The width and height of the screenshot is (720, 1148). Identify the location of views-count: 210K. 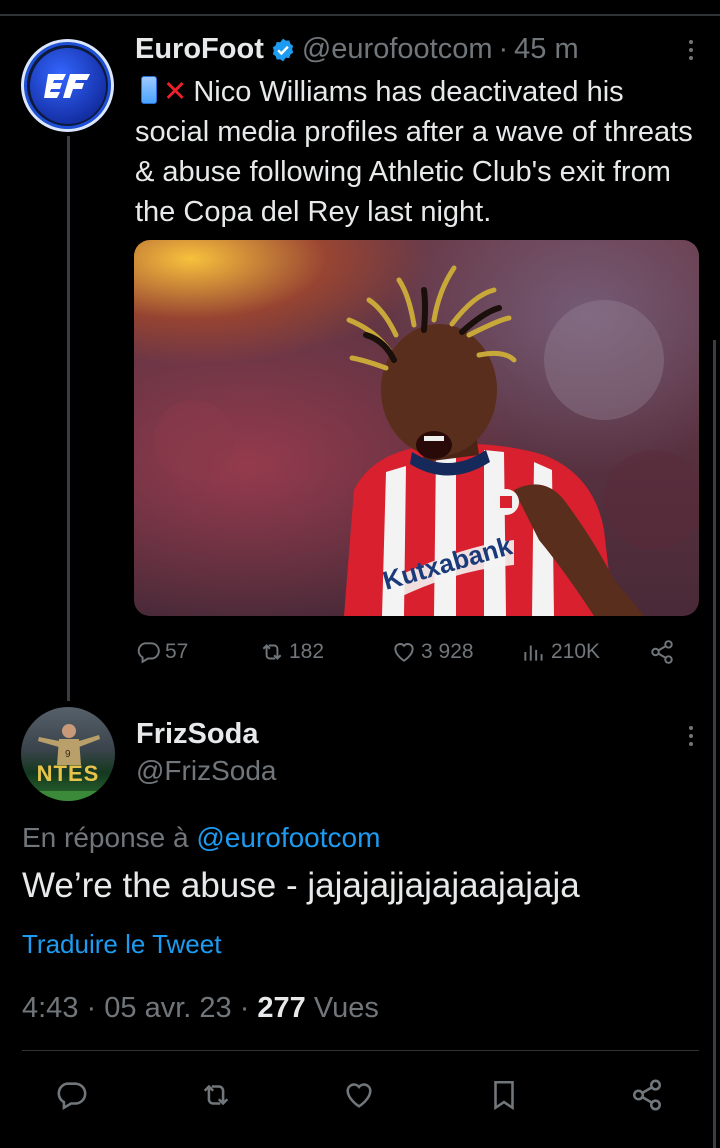
(576, 651).